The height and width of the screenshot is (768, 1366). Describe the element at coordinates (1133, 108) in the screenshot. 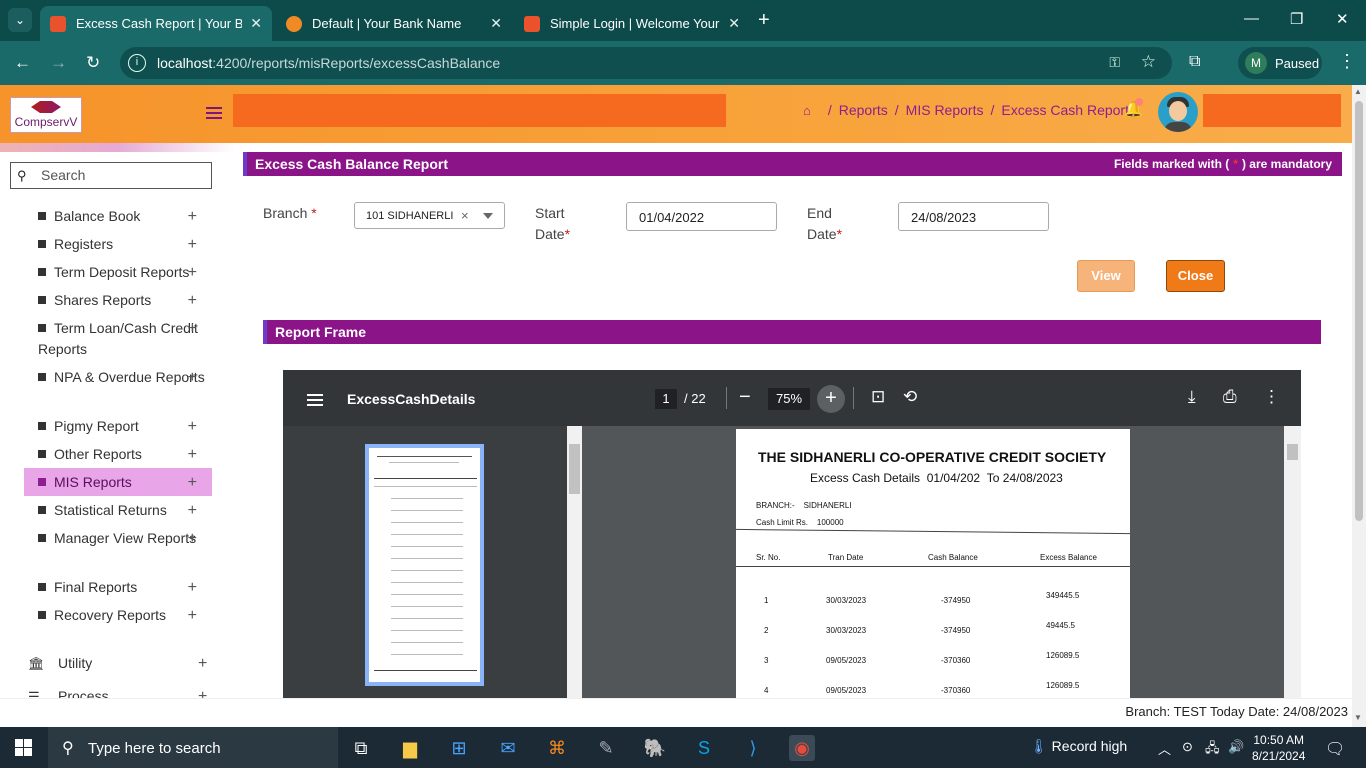

I see `notification-bell-icon: 🔔` at that location.